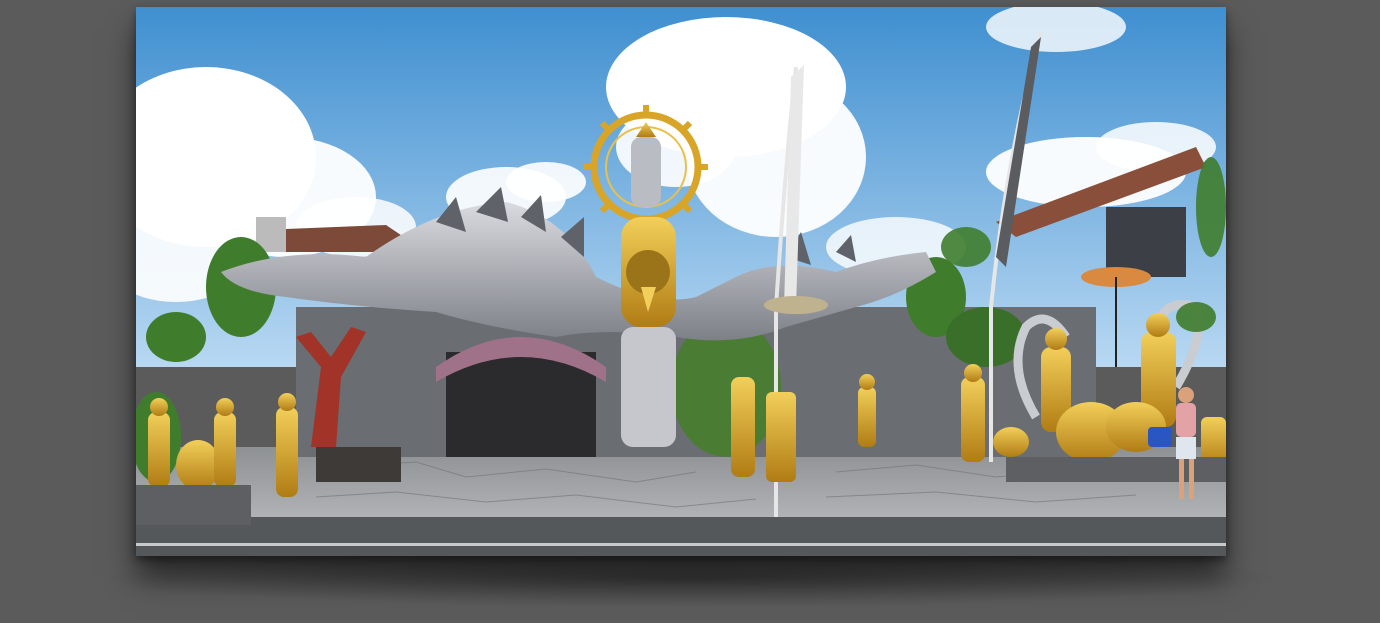 Image resolution: width=1380 pixels, height=623 pixels. What do you see at coordinates (193, 505) in the screenshot?
I see `left-stone-base` at bounding box center [193, 505].